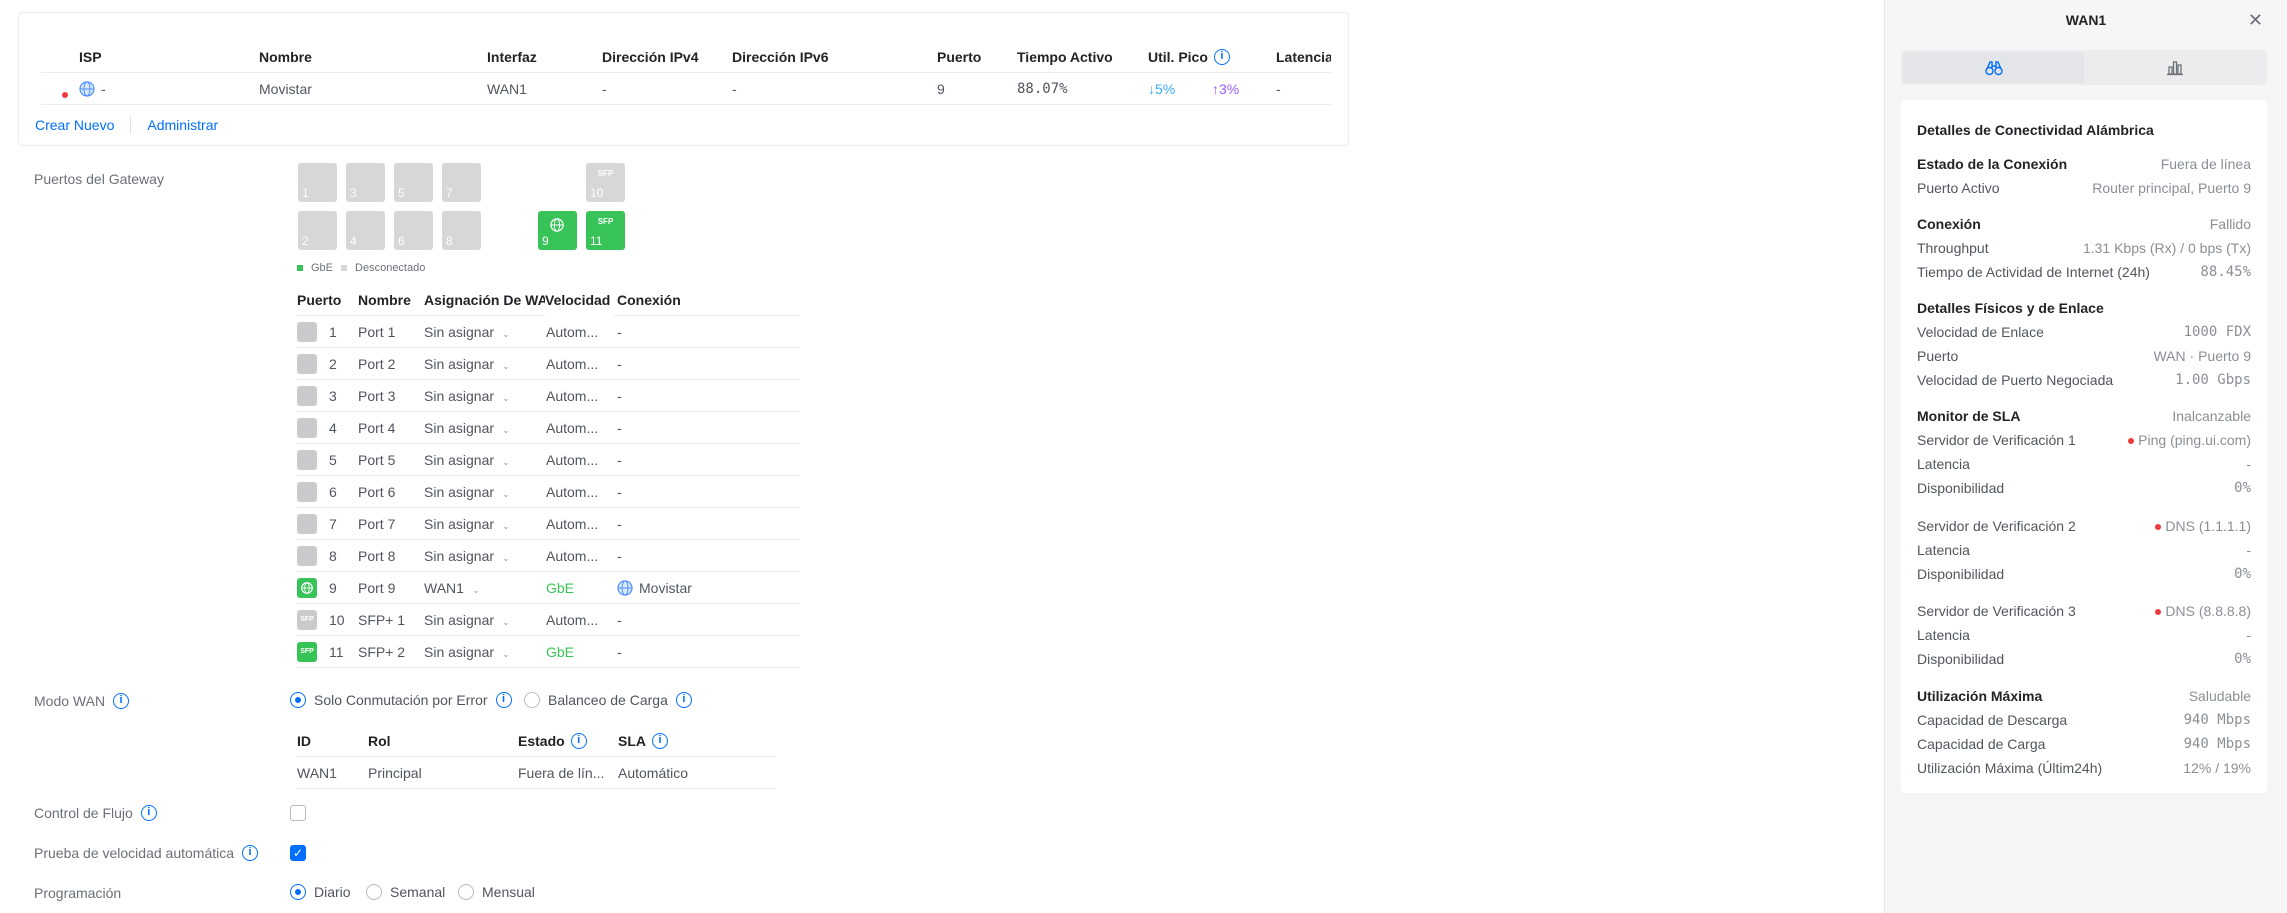 This screenshot has width=2287, height=913. I want to click on table-row: SFP 10 SFP+ 1 Sin asignar ⌄ Autom... -, so click(548, 620).